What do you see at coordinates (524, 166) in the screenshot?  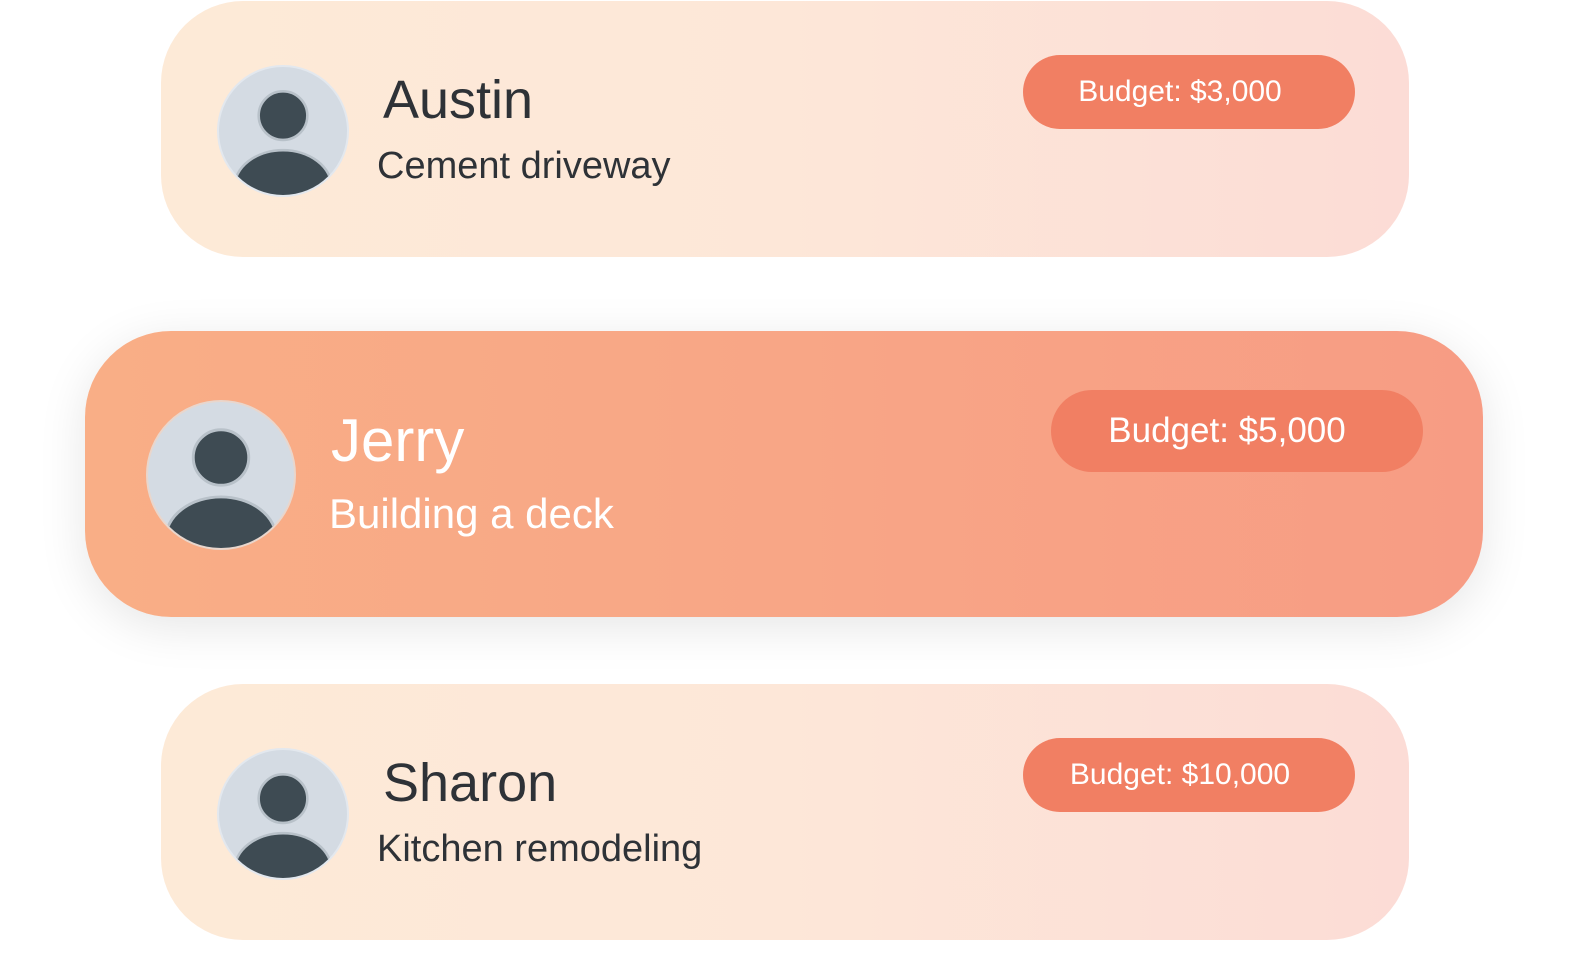 I see `project-description: Cement driveway` at bounding box center [524, 166].